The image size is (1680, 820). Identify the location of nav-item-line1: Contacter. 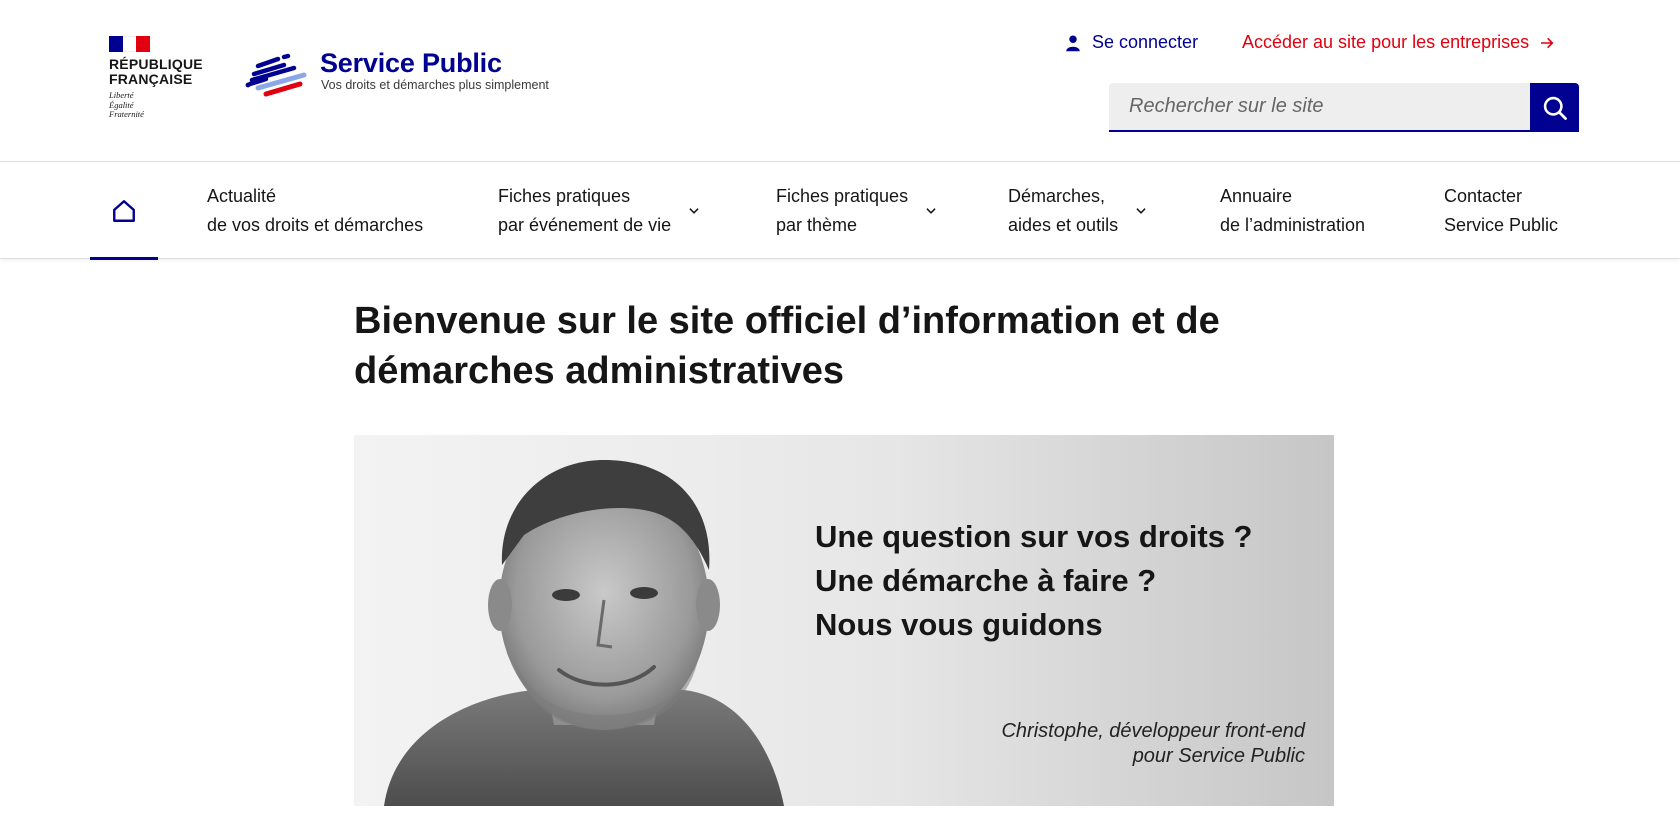
(1483, 196).